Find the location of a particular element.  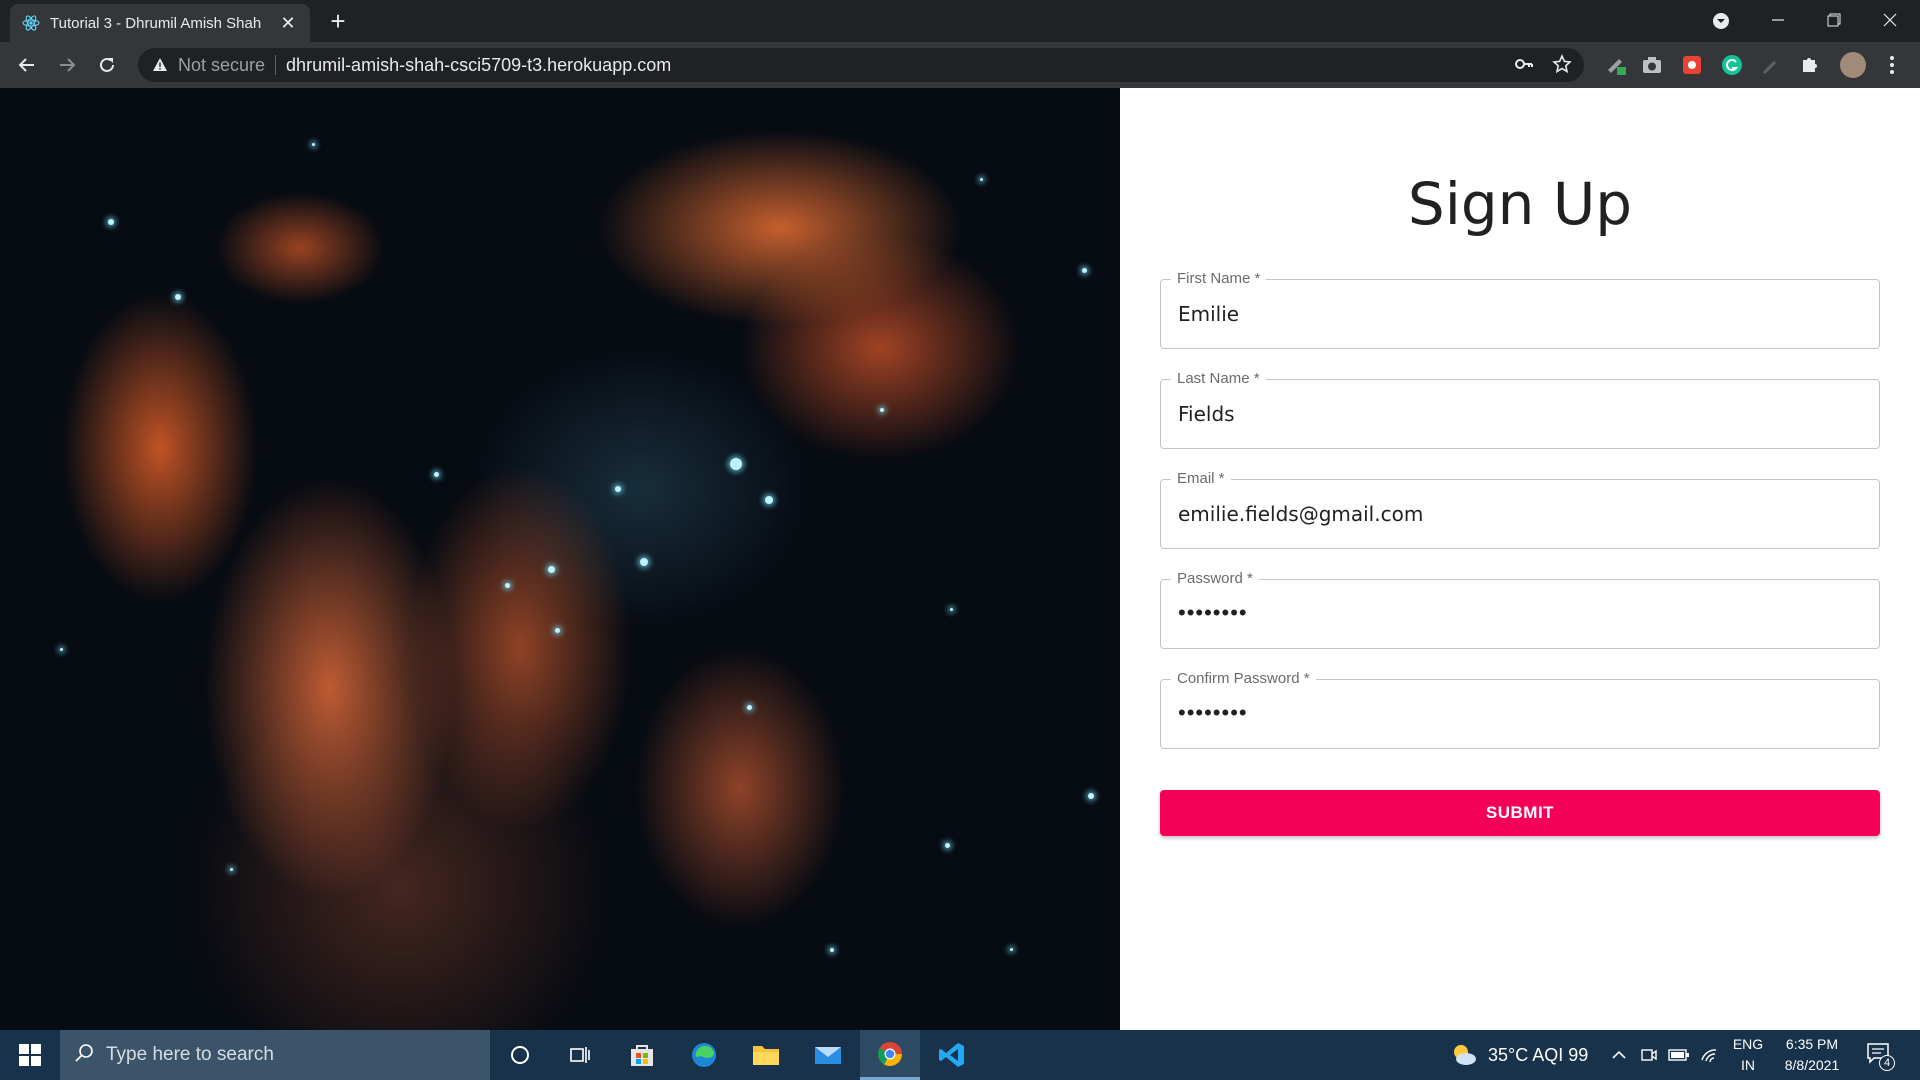

confirm-password-field: Confirm Password * •••••••• is located at coordinates (1520, 709).